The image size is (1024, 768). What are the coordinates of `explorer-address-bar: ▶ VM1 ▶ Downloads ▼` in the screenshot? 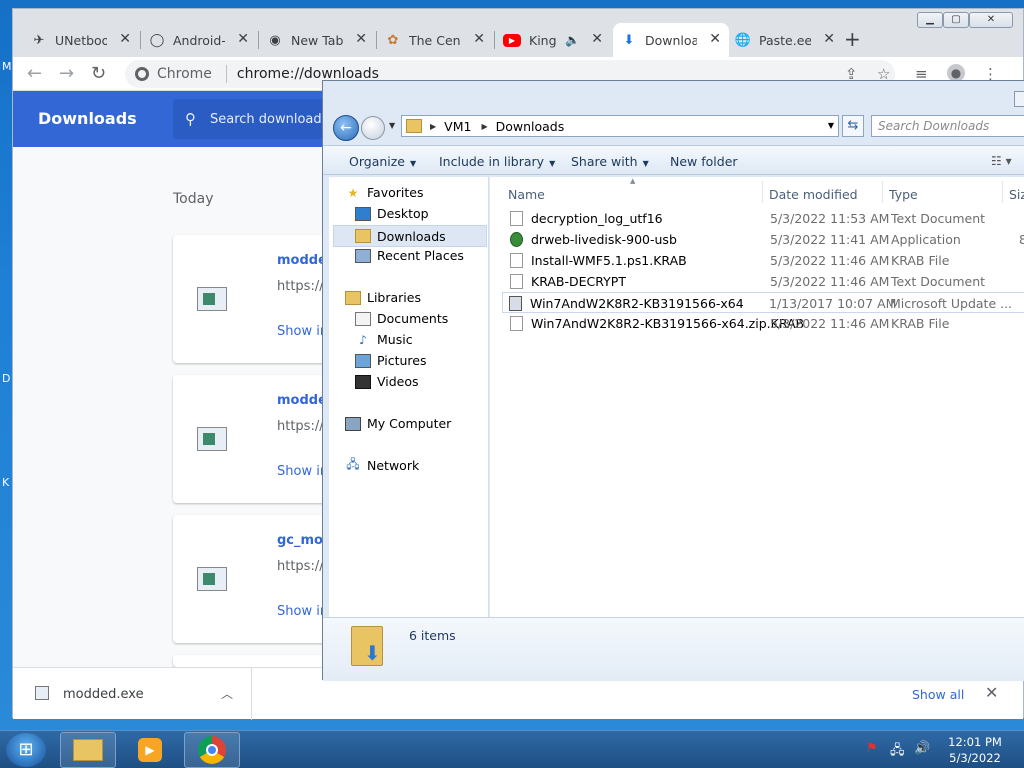 It's located at (620, 126).